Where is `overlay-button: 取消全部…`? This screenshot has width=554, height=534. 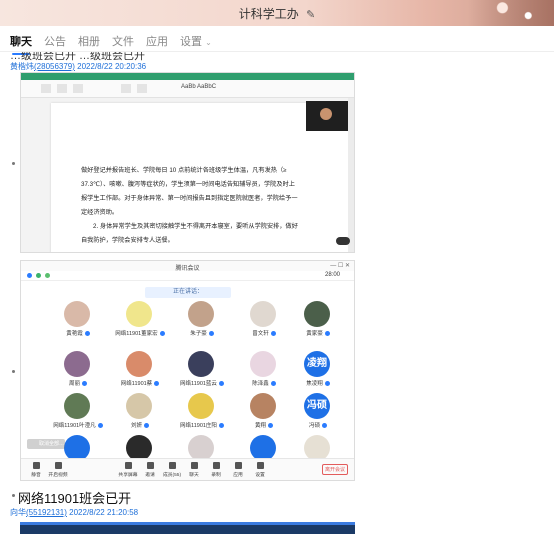
overlay-button: 取消全部… is located at coordinates (46, 444).